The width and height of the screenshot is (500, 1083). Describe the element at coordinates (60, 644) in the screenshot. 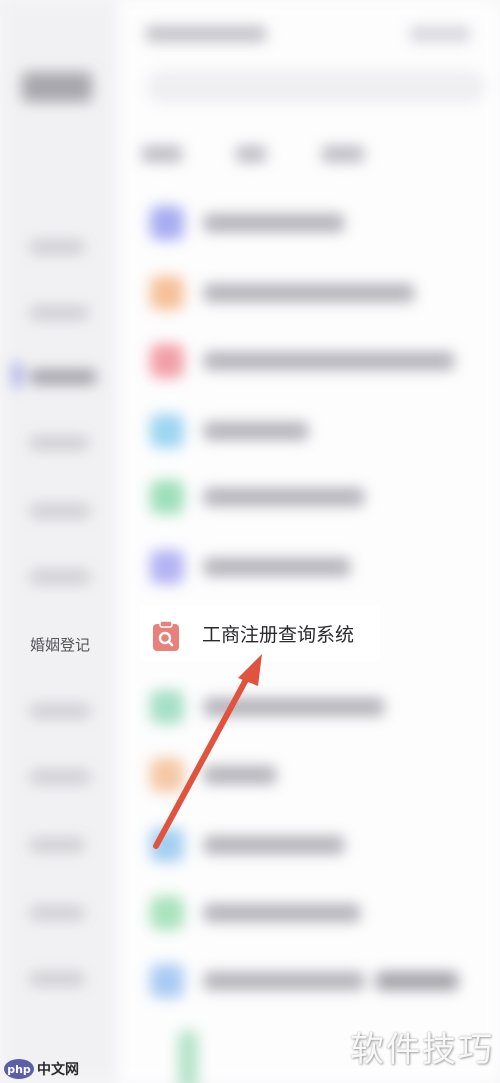

I see `sidebar-item-marriage-registration: 婚姻登记` at that location.